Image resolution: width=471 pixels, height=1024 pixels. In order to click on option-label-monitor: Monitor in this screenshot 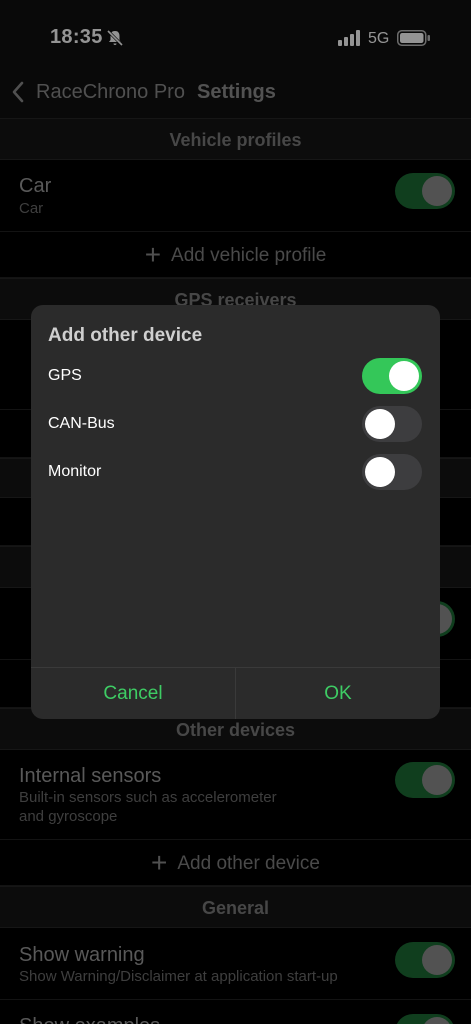, I will do `click(75, 471)`.